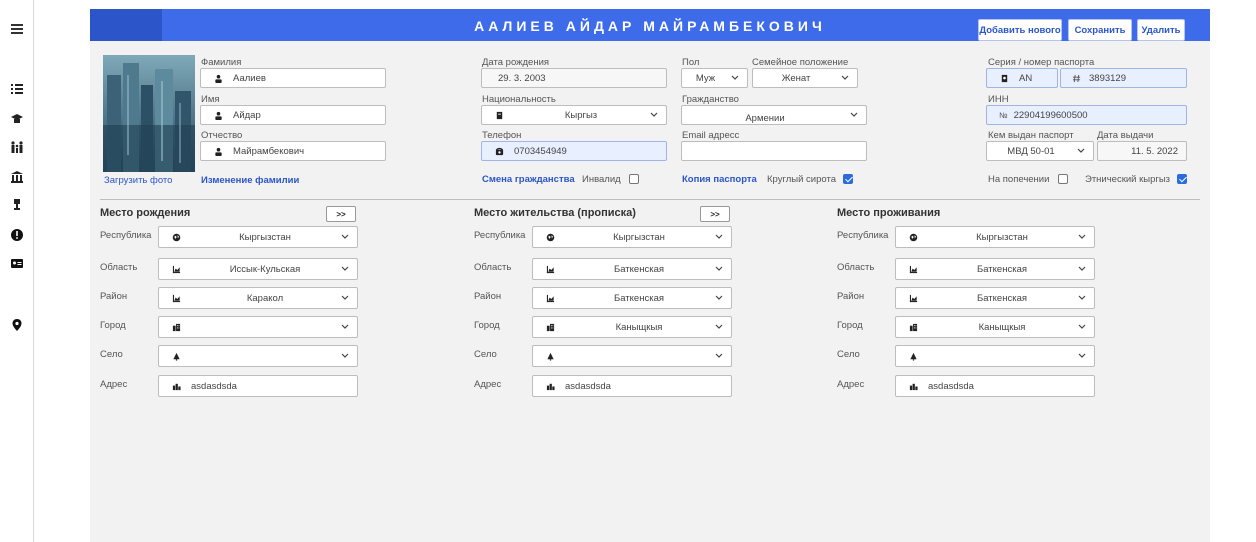 The width and height of the screenshot is (1256, 542). Describe the element at coordinates (17, 89) in the screenshot. I see `list-icon` at that location.